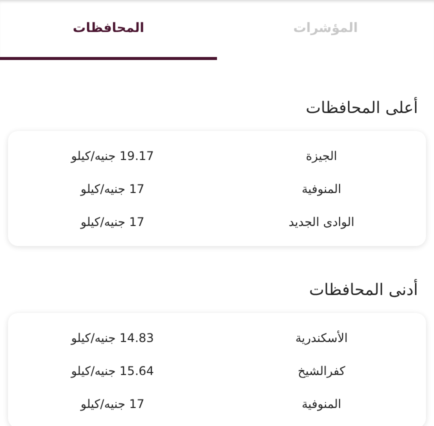  I want to click on province-name: الوادى الجديد, so click(322, 221).